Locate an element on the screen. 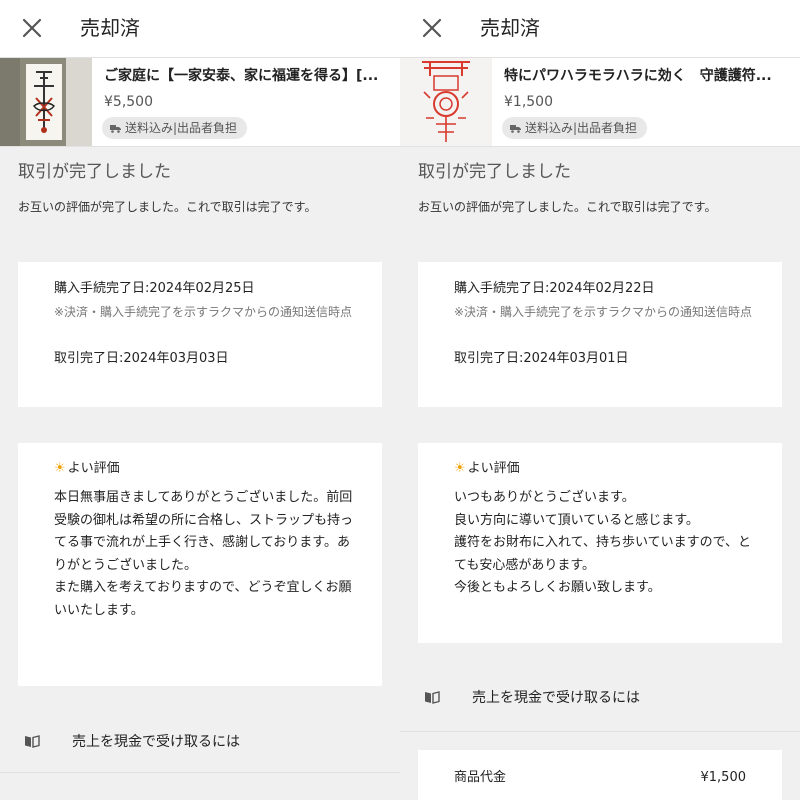 This screenshot has height=800, width=800. purchase-date: 購入手続完了日:2024年02月25日 is located at coordinates (154, 288).